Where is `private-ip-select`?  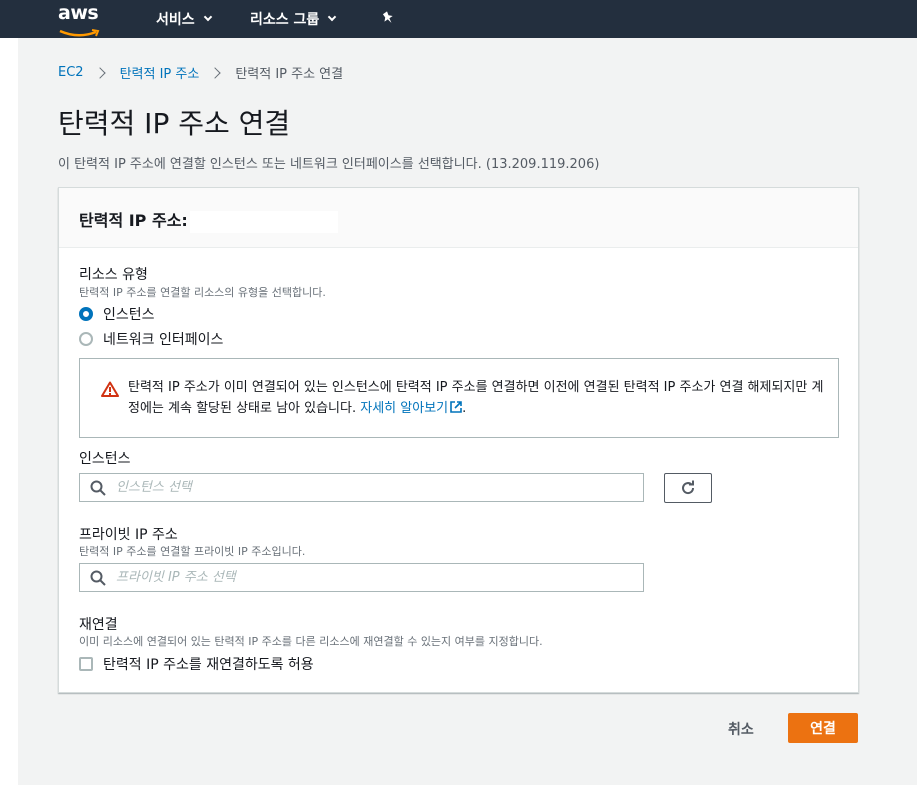 private-ip-select is located at coordinates (361, 577).